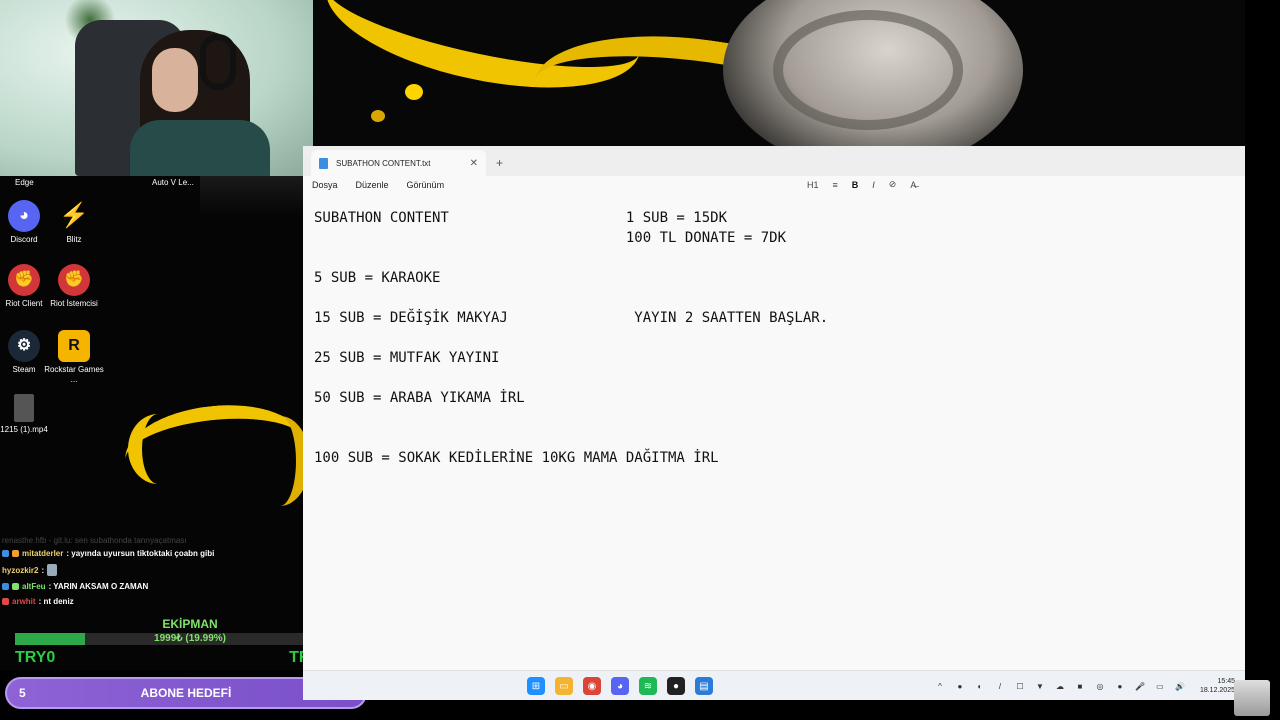 The image size is (1280, 720). Describe the element at coordinates (24, 216) in the screenshot. I see `discord-icon: ◕` at that location.